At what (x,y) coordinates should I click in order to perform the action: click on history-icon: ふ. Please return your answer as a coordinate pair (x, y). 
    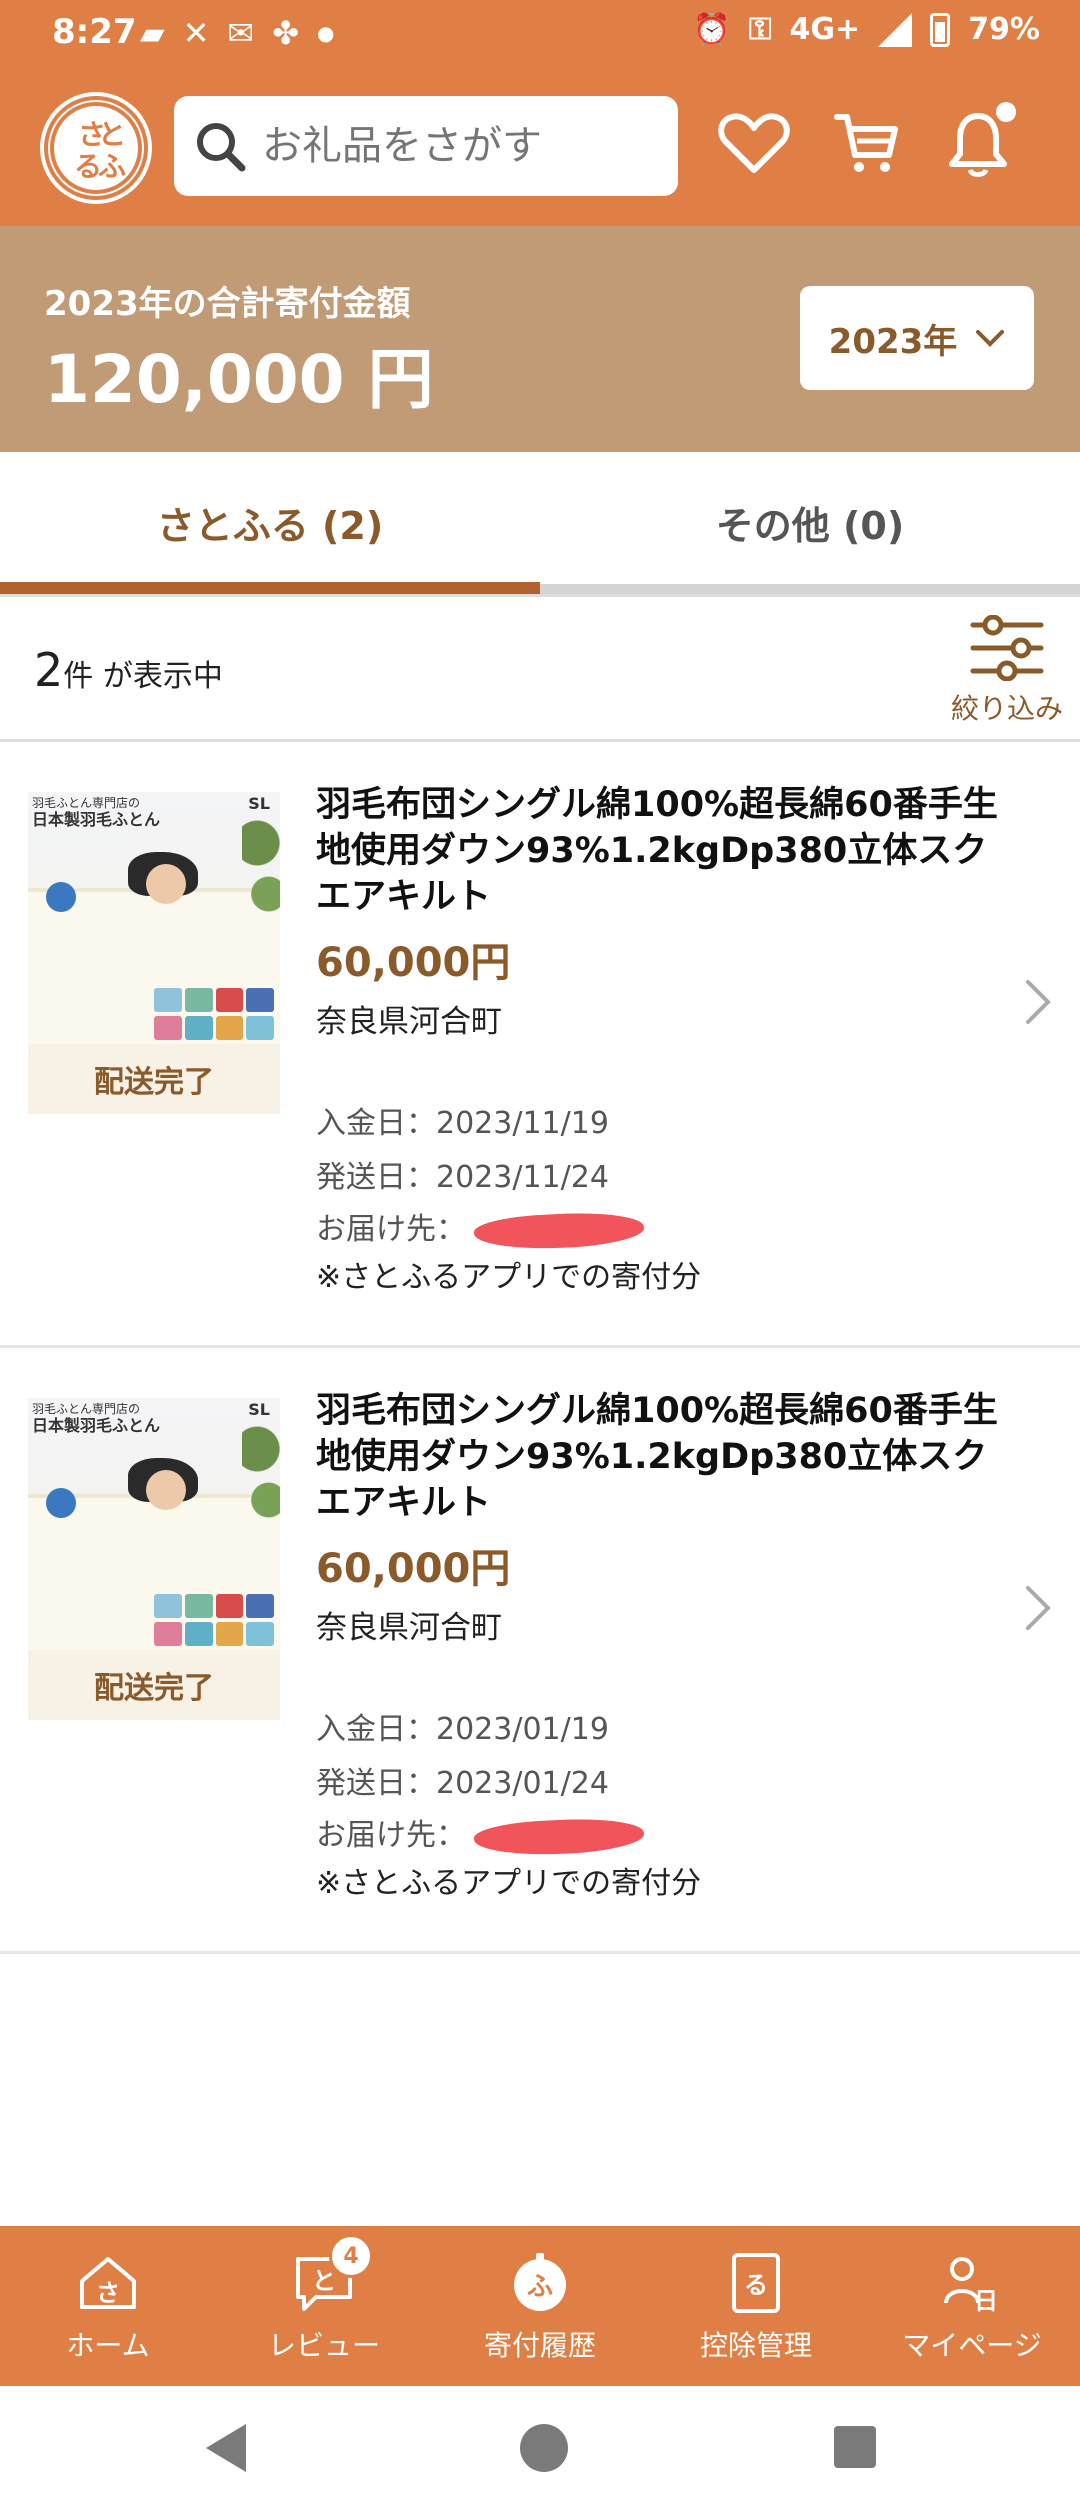
    Looking at the image, I should click on (540, 2283).